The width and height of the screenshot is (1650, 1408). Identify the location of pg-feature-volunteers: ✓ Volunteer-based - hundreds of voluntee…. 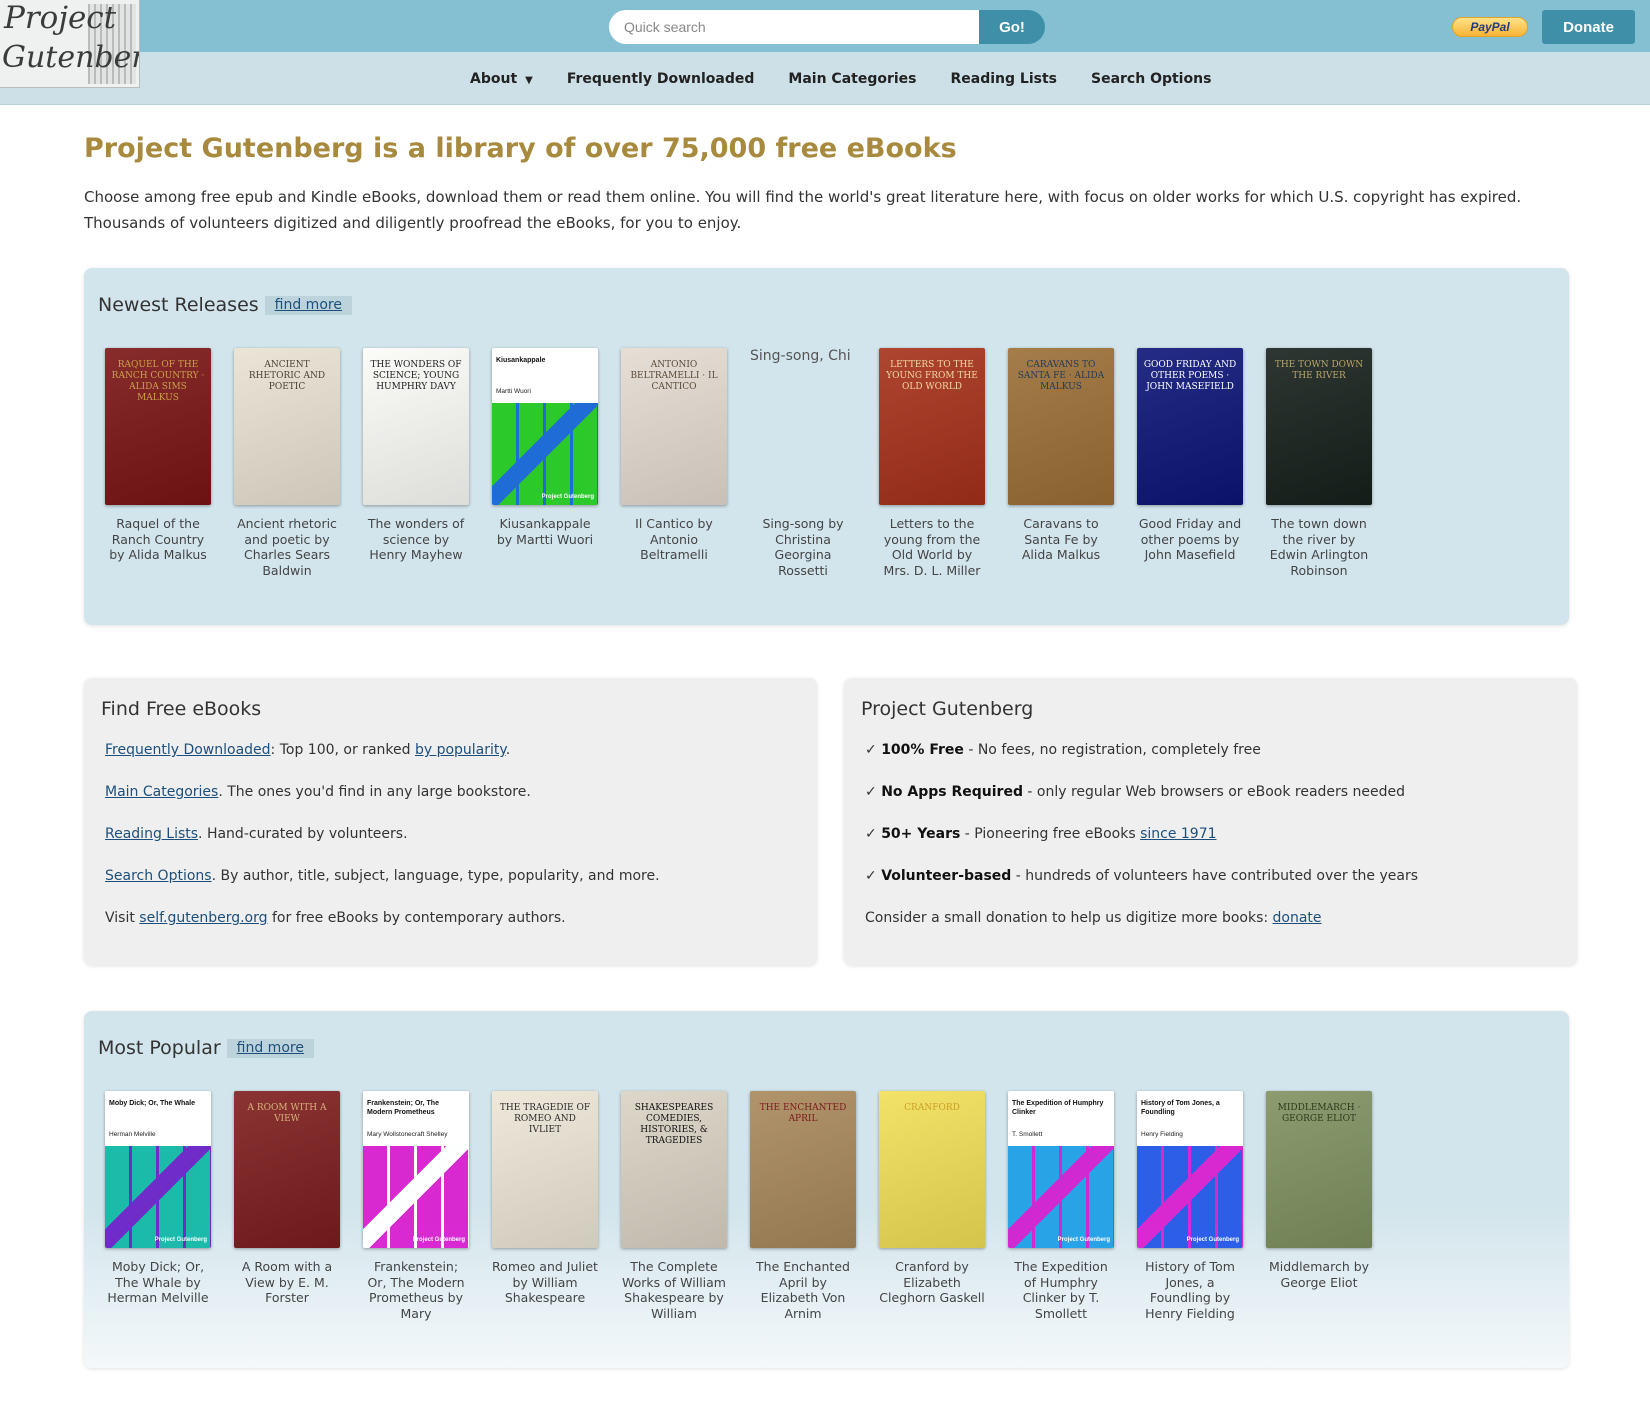
(1141, 887).